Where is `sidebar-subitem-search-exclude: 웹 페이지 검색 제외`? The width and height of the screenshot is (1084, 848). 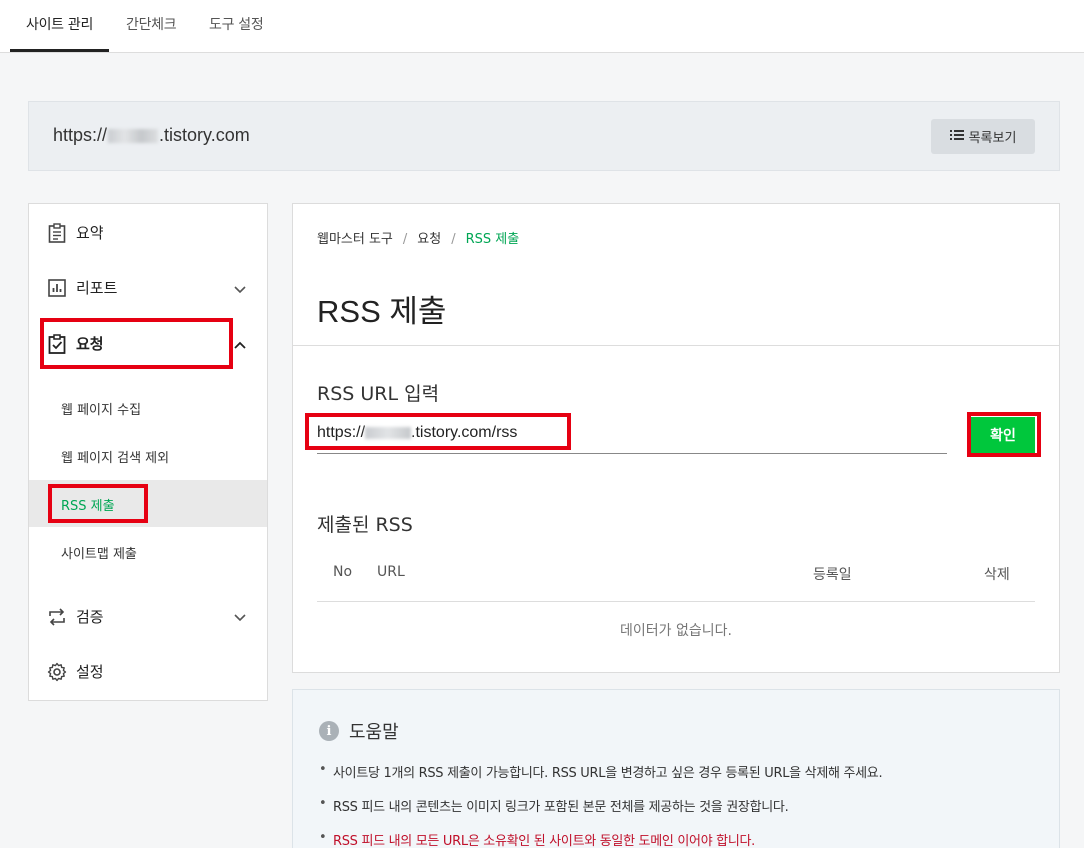 sidebar-subitem-search-exclude: 웹 페이지 검색 제외 is located at coordinates (115, 456).